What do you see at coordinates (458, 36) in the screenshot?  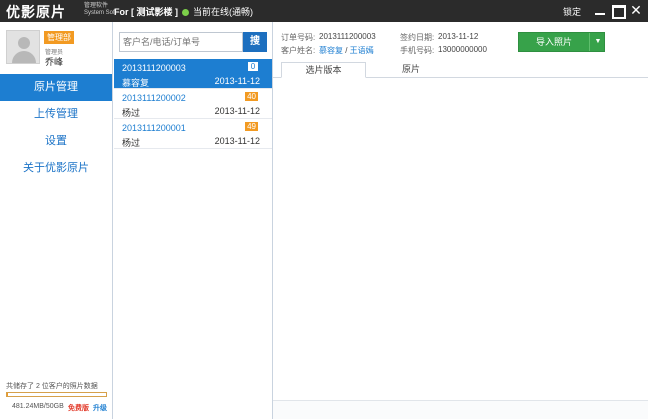 I see `sign-date-value: 2013-11-12` at bounding box center [458, 36].